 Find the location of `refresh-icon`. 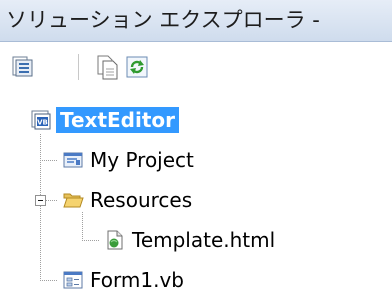

refresh-icon is located at coordinates (137, 67).